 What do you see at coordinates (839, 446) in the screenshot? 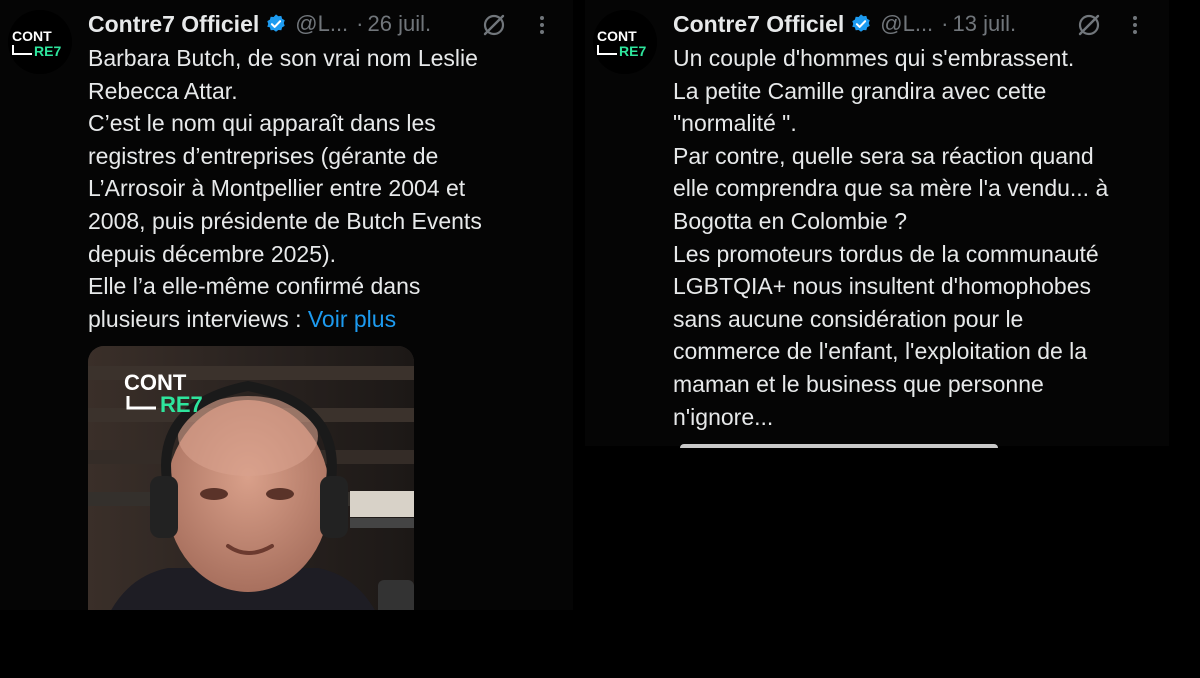
I see `tweet-media-image-edge` at bounding box center [839, 446].